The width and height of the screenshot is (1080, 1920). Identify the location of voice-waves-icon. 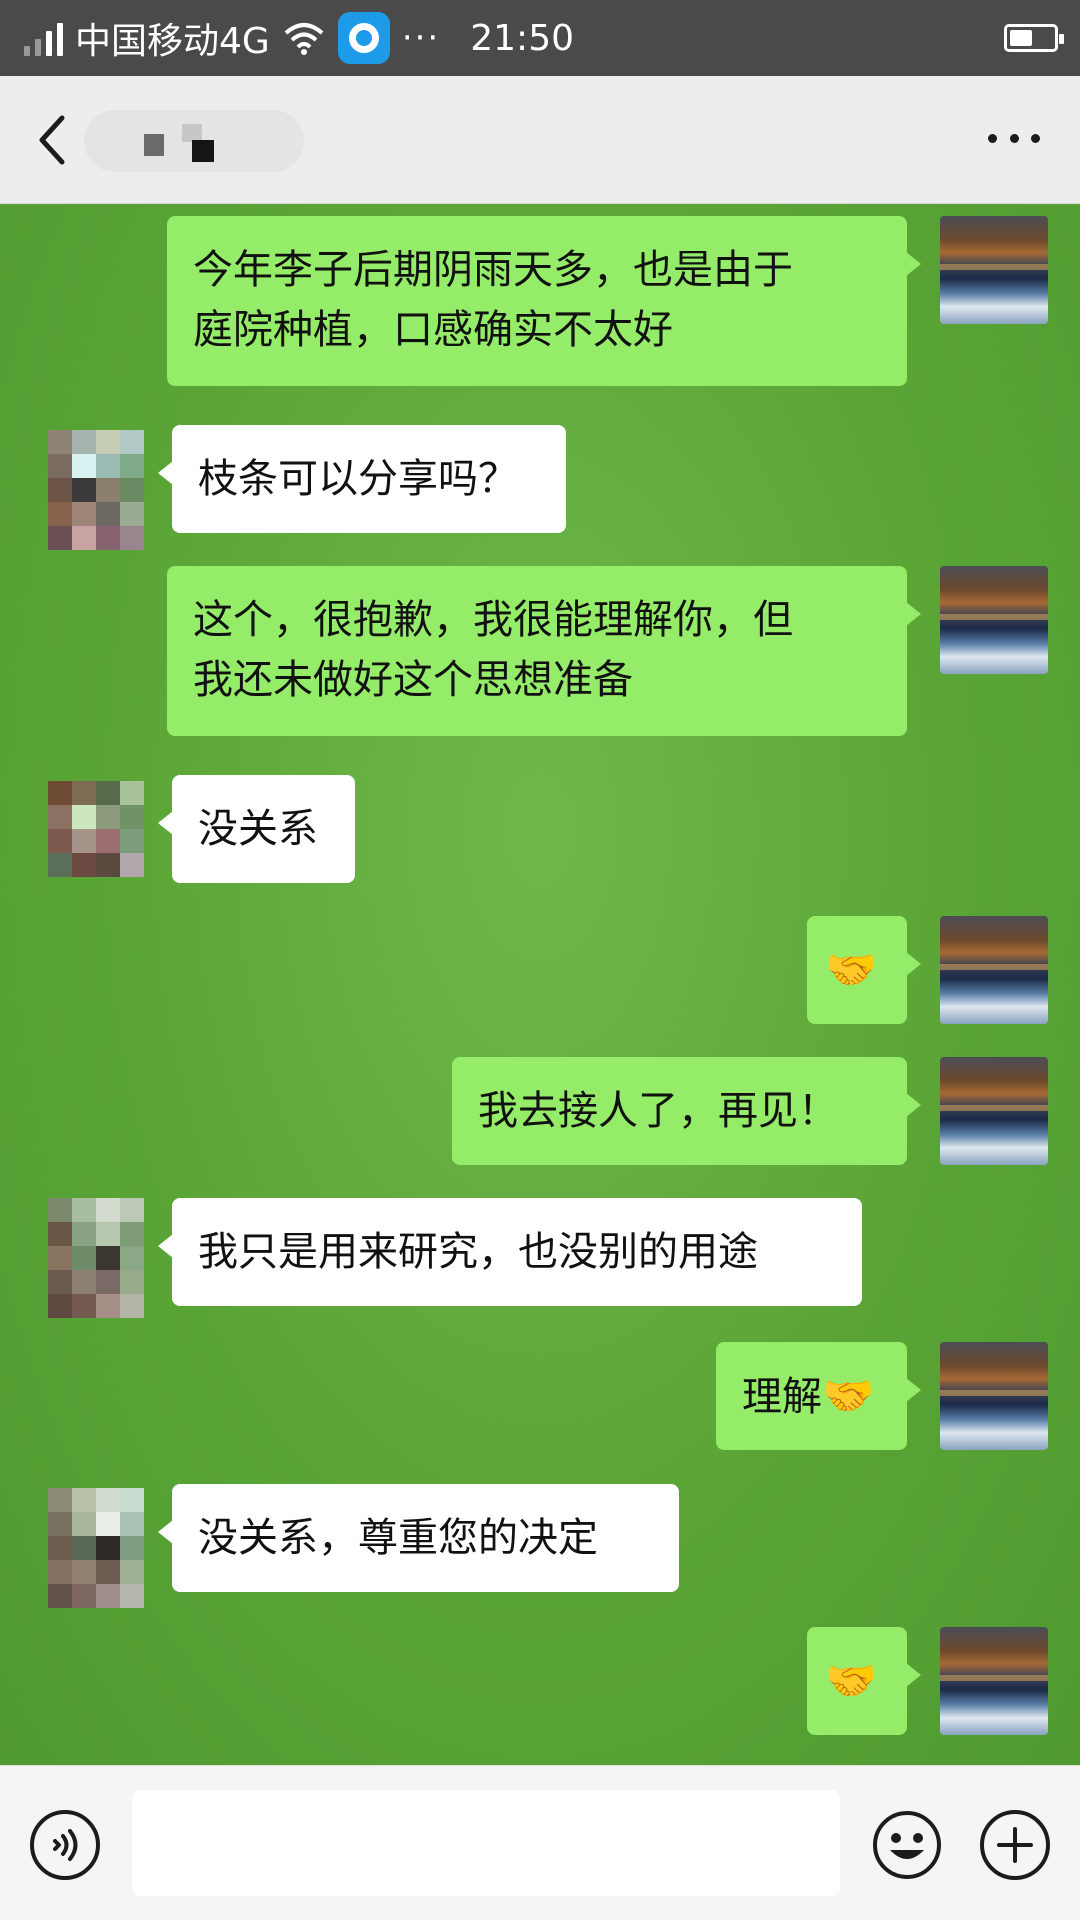
(65, 1845).